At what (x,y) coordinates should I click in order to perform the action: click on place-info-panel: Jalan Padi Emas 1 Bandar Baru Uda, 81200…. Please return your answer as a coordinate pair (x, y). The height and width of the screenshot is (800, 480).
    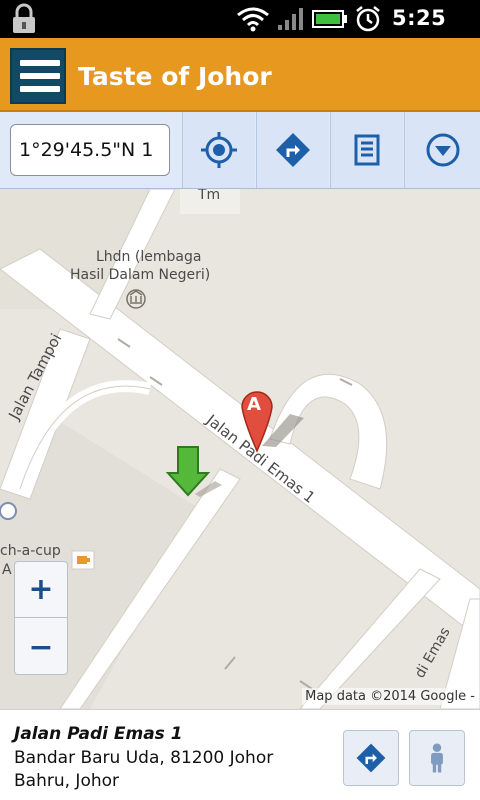
    Looking at the image, I should click on (240, 754).